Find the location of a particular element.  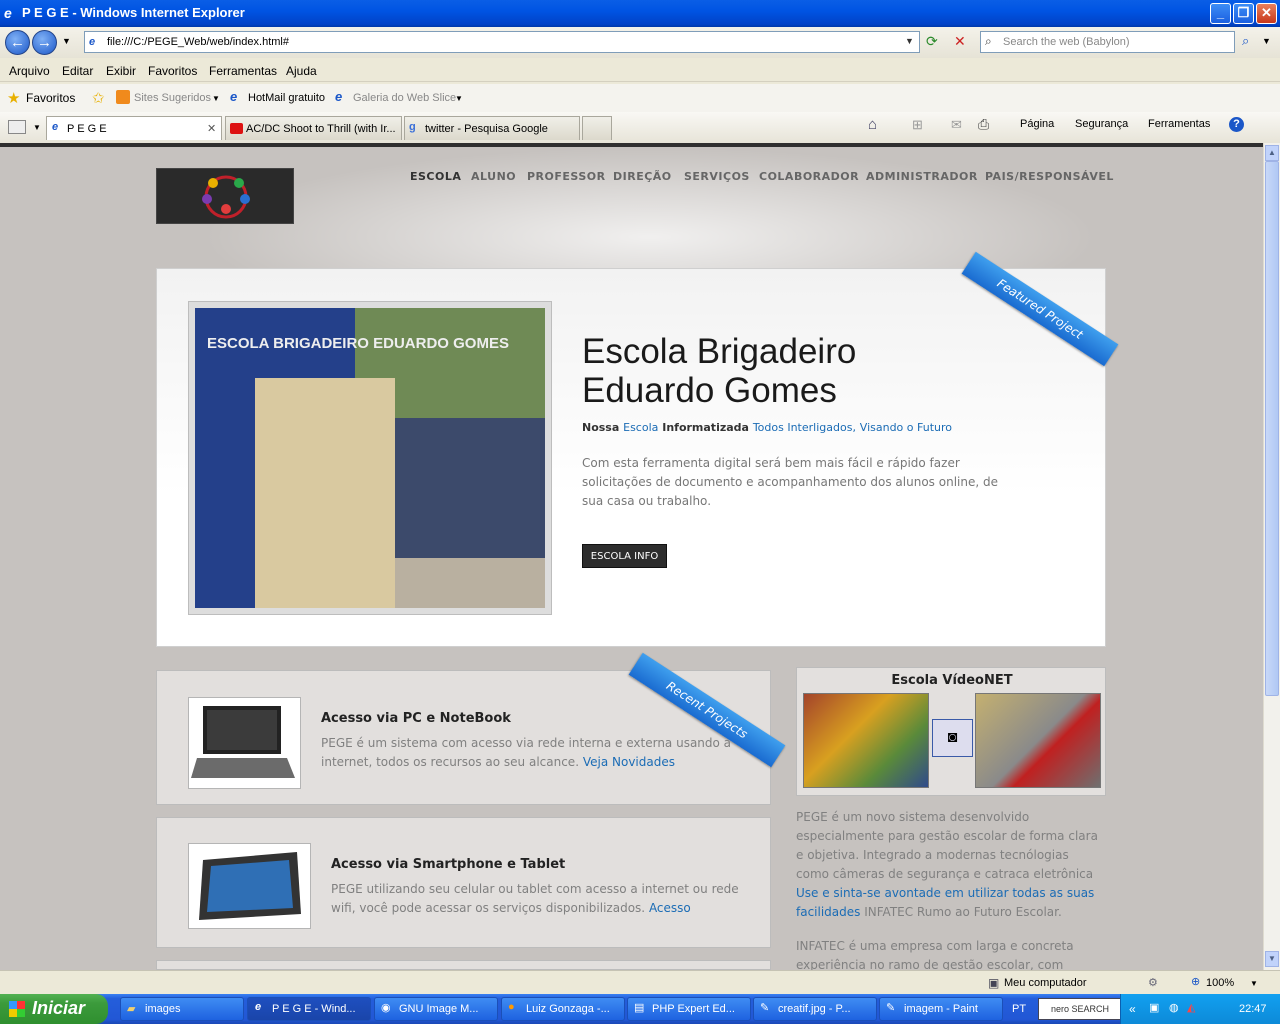

zoom-level: 100% is located at coordinates (1220, 983).